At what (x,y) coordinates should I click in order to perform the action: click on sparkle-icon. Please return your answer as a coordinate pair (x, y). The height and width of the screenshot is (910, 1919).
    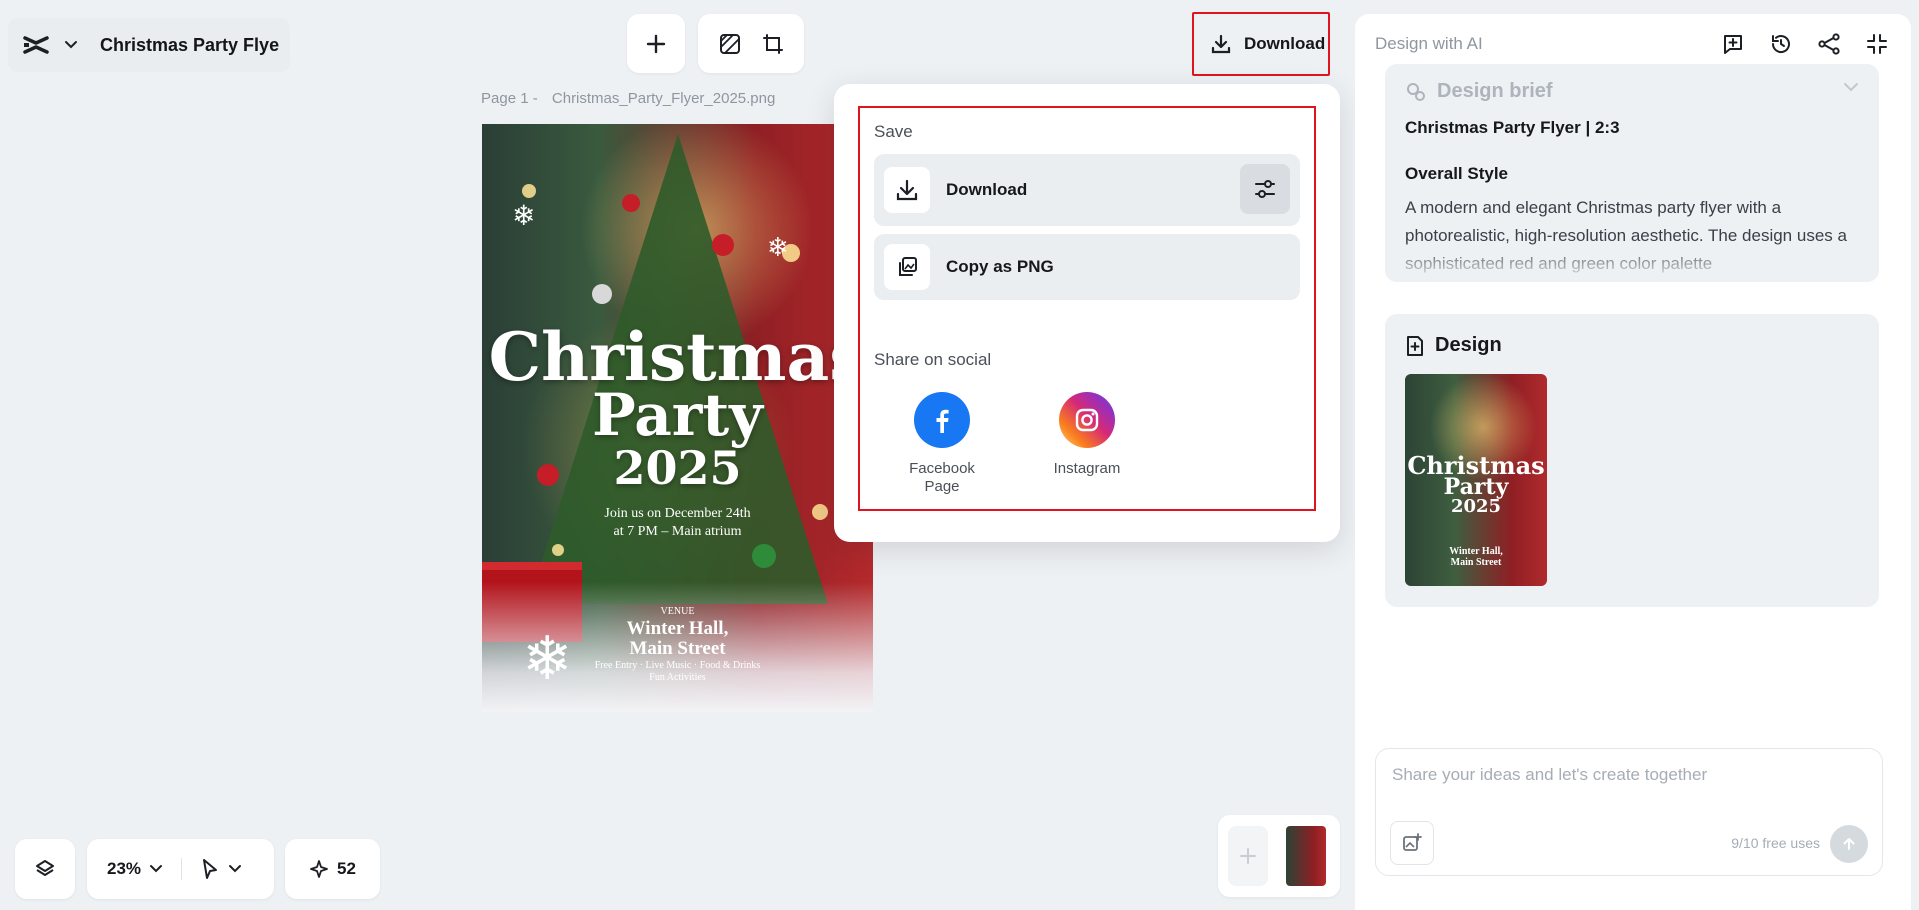
    Looking at the image, I should click on (319, 869).